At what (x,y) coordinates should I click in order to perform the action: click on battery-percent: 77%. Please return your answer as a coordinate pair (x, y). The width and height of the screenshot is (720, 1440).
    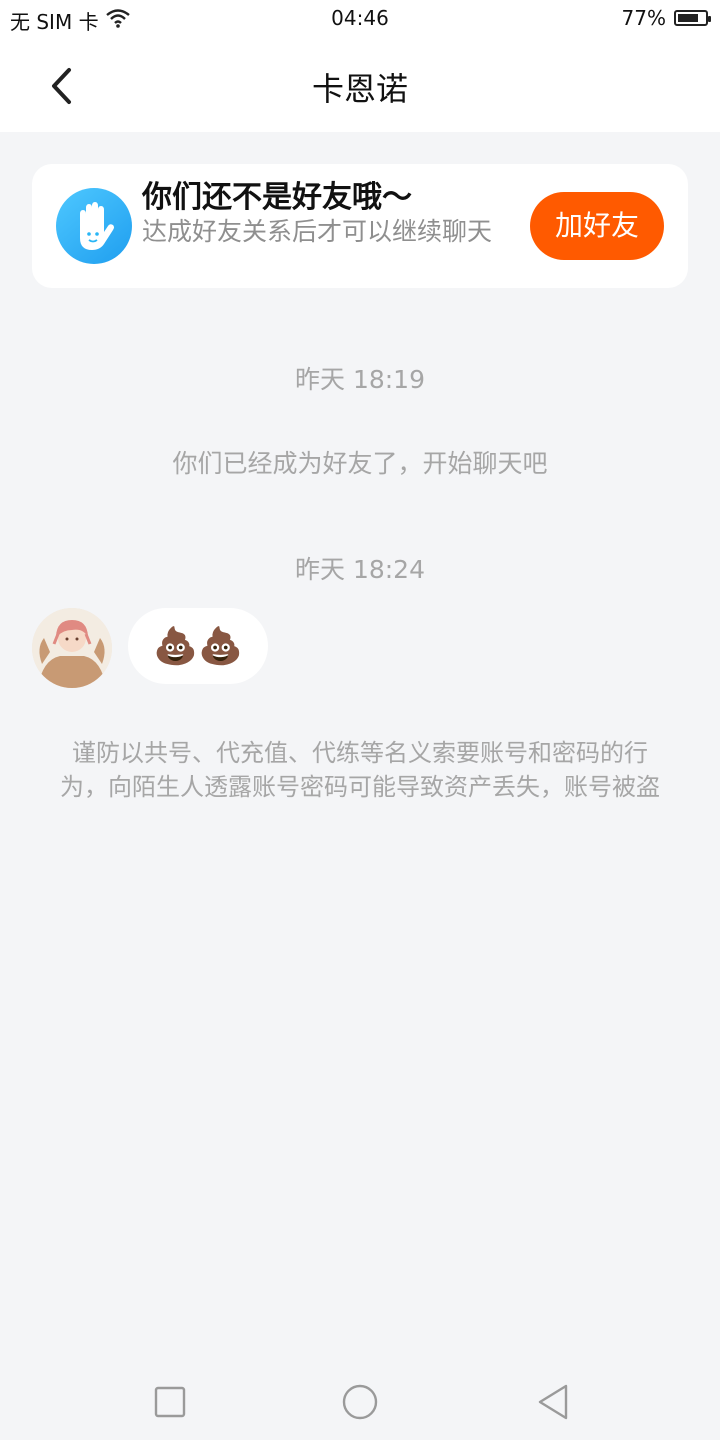
    Looking at the image, I should click on (643, 18).